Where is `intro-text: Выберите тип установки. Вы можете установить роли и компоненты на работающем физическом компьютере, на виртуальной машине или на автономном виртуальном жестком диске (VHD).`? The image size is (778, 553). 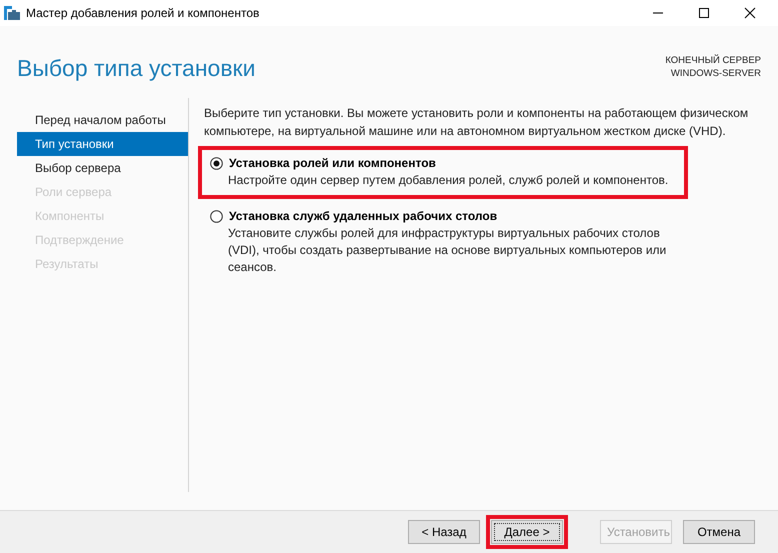 intro-text: Выберите тип установки. Вы можете установить роли и компоненты на работающем физическом компьютере, на виртуальной машине или на автономном виртуальном жестком диске (VHD). is located at coordinates (477, 122).